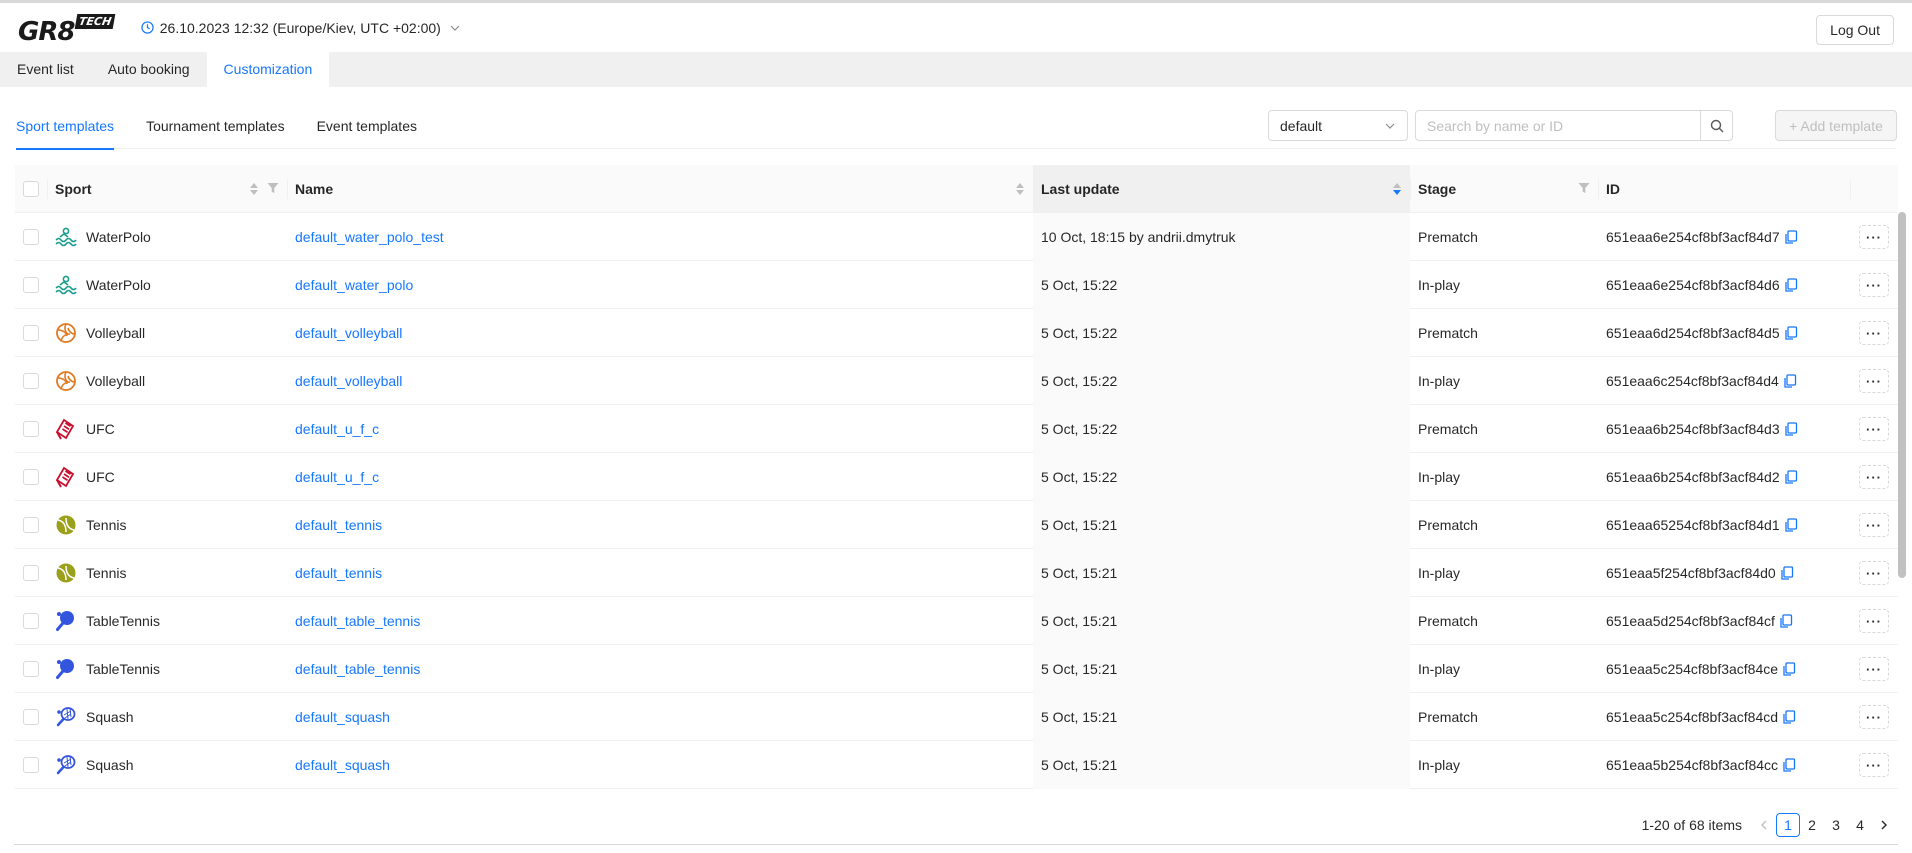 The width and height of the screenshot is (1912, 853). Describe the element at coordinates (67, 29) in the screenshot. I see `gr8tech-logo: GR8 TECH` at that location.